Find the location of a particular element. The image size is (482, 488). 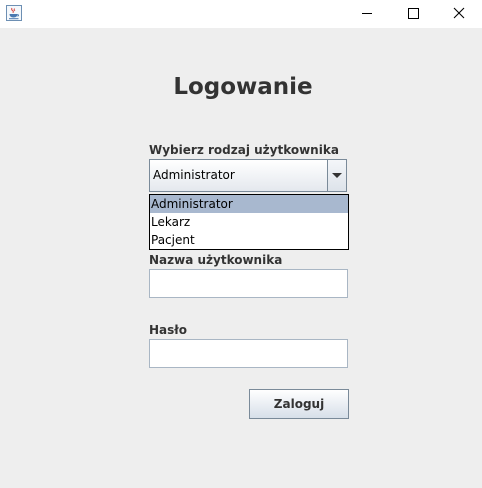

close-icon is located at coordinates (459, 13).